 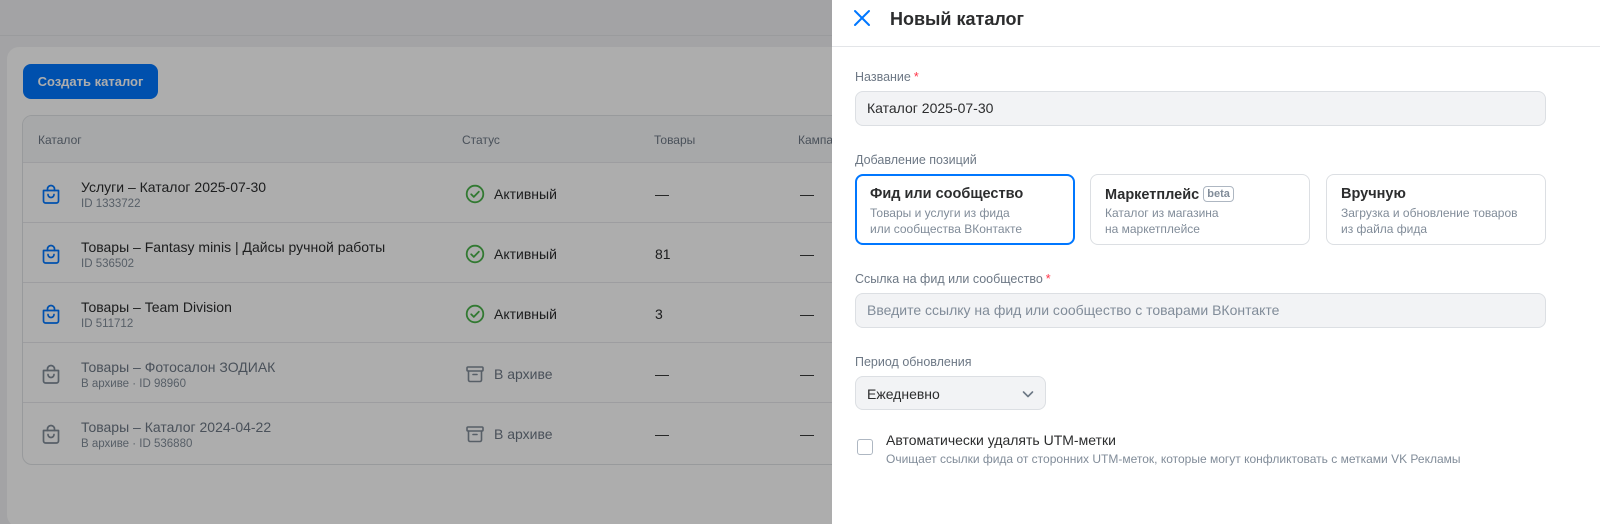 What do you see at coordinates (1205, 221) in the screenshot?
I see `option-description: Каталог из магазина на маркетплейсе` at bounding box center [1205, 221].